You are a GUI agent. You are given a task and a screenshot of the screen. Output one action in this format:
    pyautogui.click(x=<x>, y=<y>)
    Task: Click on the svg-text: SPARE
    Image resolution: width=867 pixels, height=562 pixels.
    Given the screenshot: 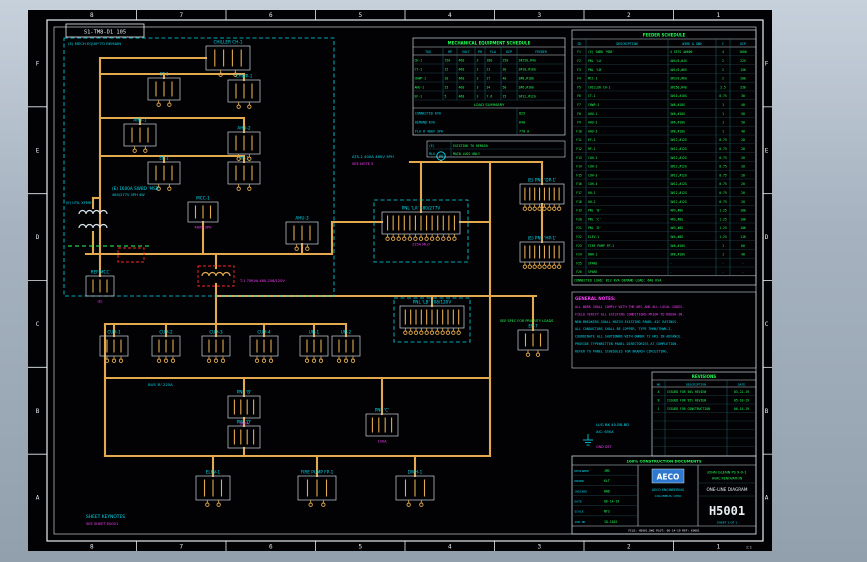 What is the action you would take?
    pyautogui.click(x=592, y=263)
    